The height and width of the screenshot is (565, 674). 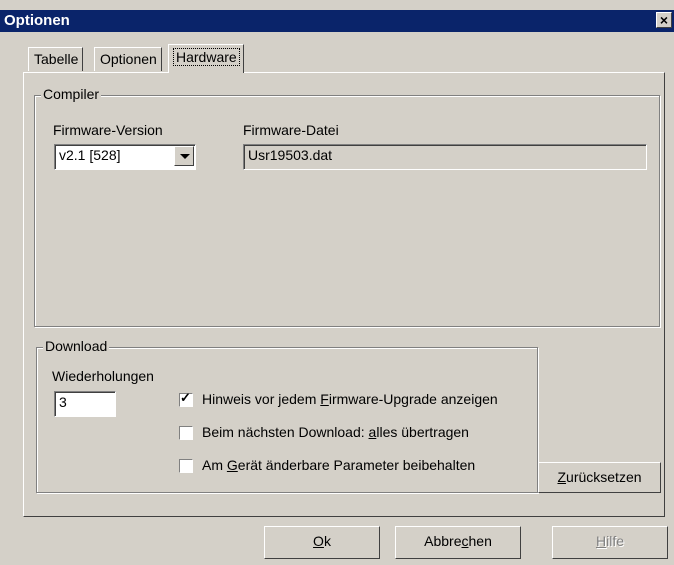 I want to click on close-button: ×, so click(x=664, y=20).